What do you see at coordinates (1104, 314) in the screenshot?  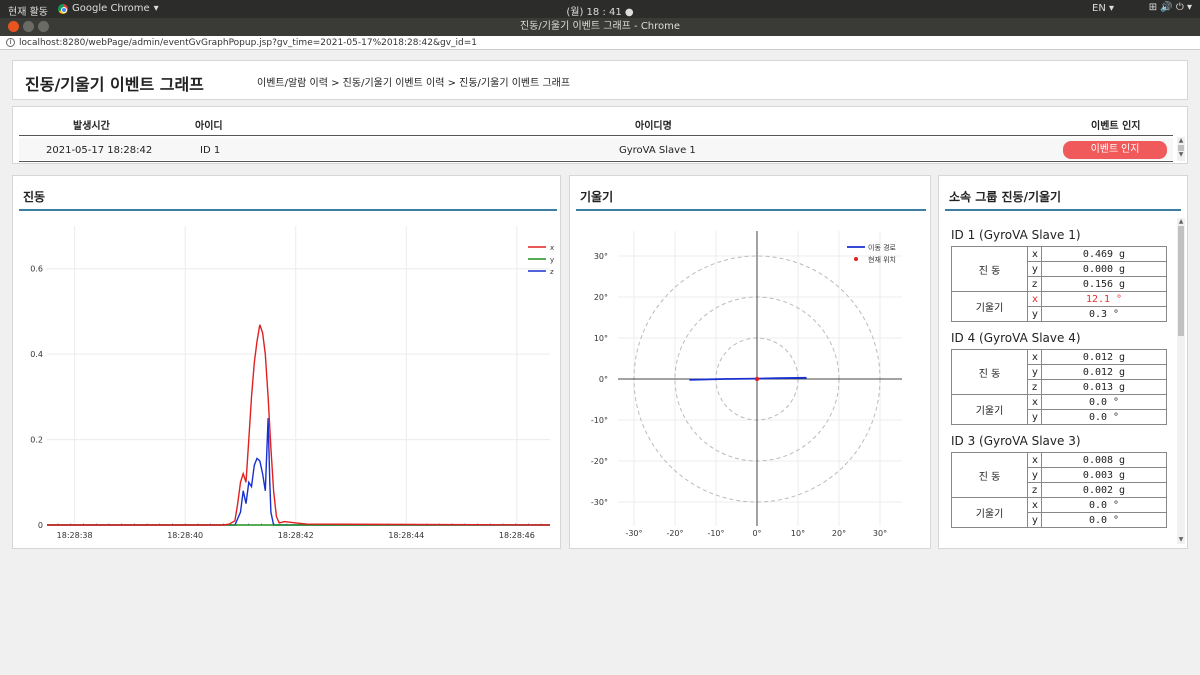 I see `axis-value: 0.3 °` at bounding box center [1104, 314].